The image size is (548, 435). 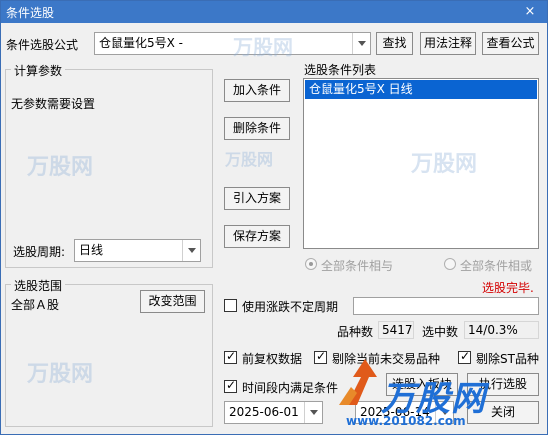 What do you see at coordinates (264, 412) in the screenshot?
I see `start-date-value: 2025-06-01` at bounding box center [264, 412].